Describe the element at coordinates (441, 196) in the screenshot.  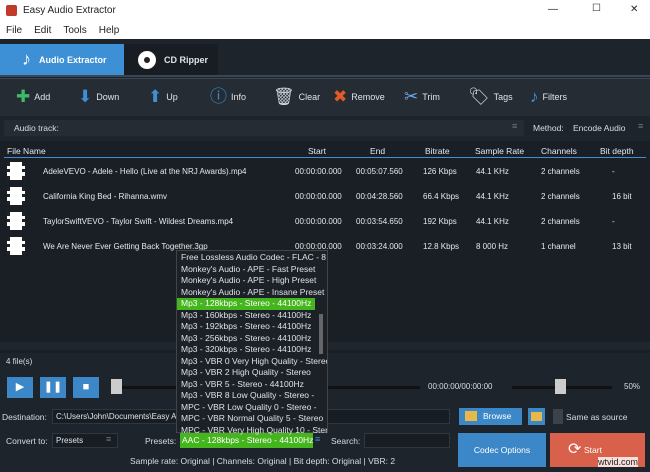
I see `cell-bitrate: 66.4 Kbps` at that location.